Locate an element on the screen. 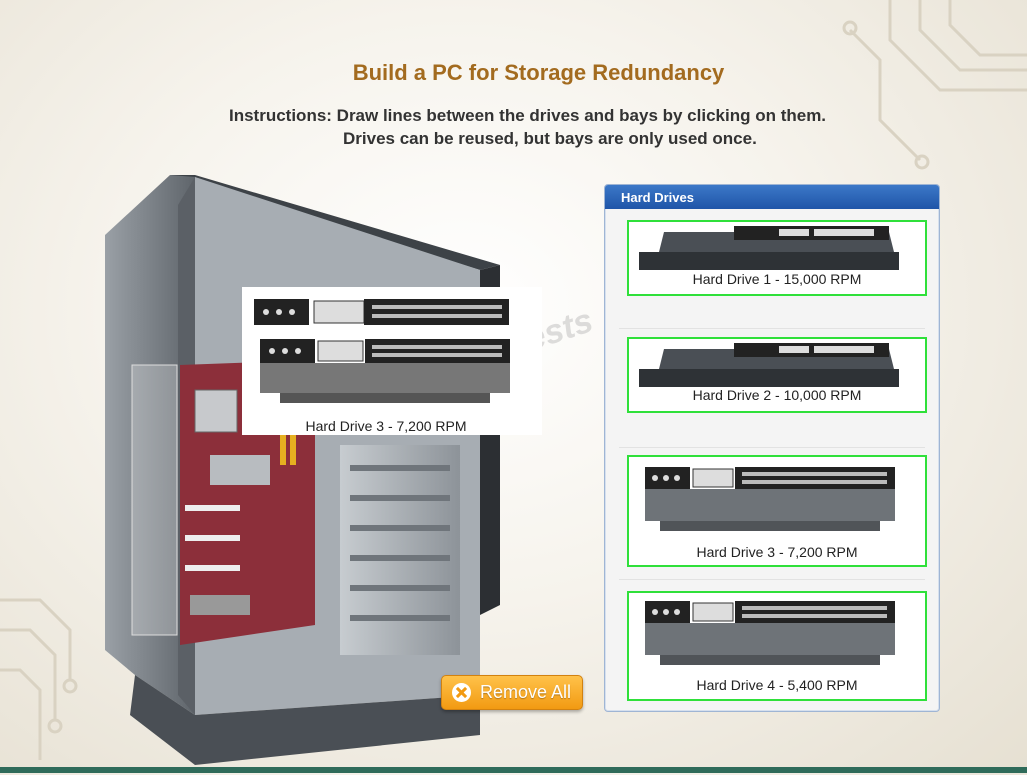 This screenshot has width=1027, height=775. bottom-bar is located at coordinates (513, 770).